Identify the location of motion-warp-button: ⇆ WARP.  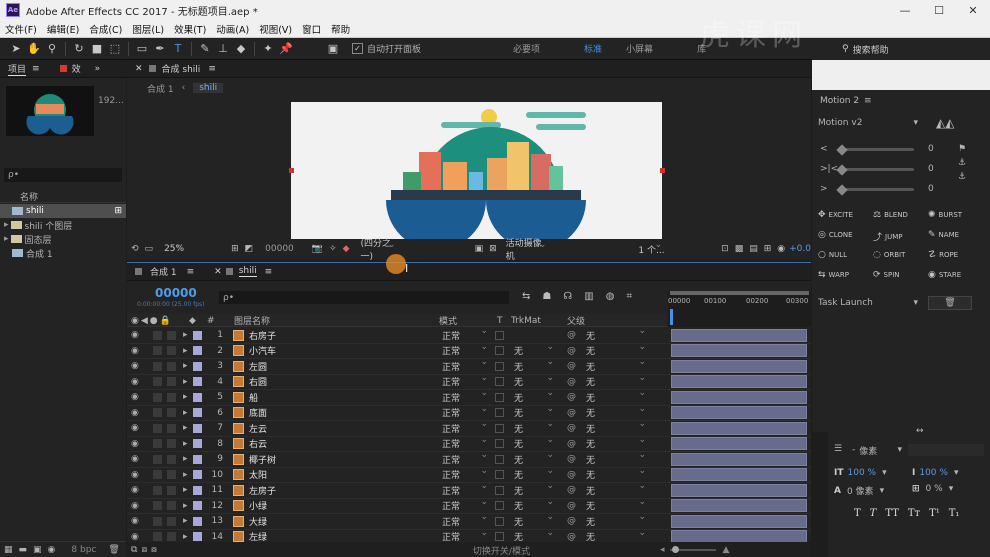
(833, 275).